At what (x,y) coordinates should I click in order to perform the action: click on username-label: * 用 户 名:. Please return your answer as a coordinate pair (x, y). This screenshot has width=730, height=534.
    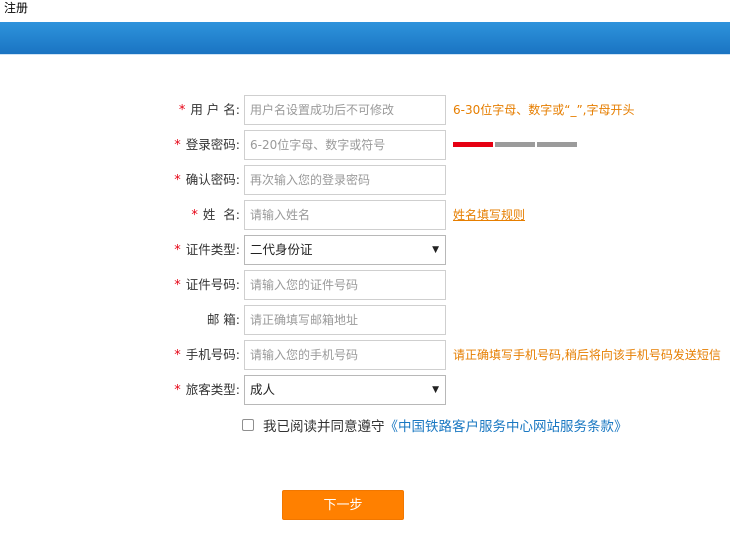
    Looking at the image, I should click on (209, 110).